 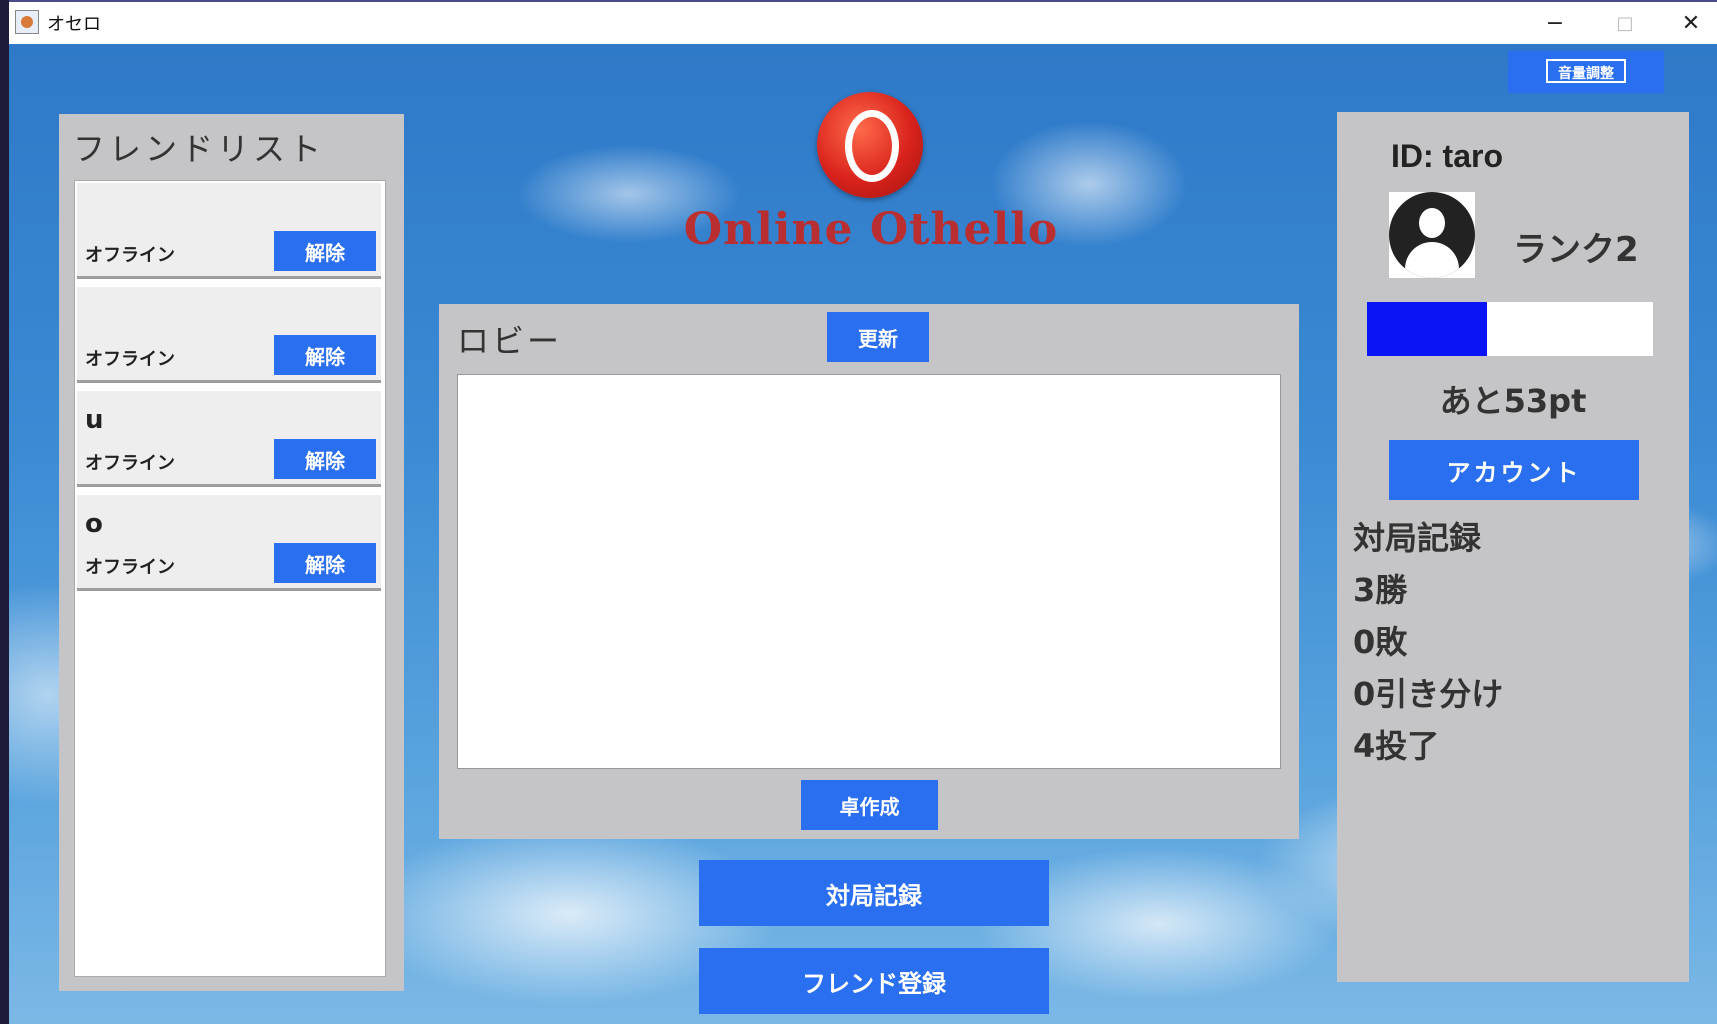 I want to click on window-title: オセロ, so click(x=74, y=24).